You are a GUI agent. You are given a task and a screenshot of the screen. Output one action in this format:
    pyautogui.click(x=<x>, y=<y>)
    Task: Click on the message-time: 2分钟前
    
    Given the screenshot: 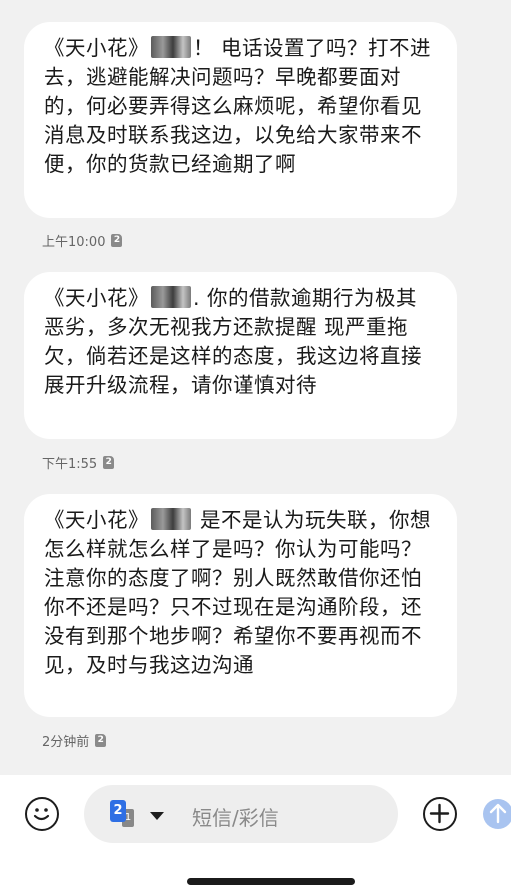 What is the action you would take?
    pyautogui.click(x=66, y=742)
    